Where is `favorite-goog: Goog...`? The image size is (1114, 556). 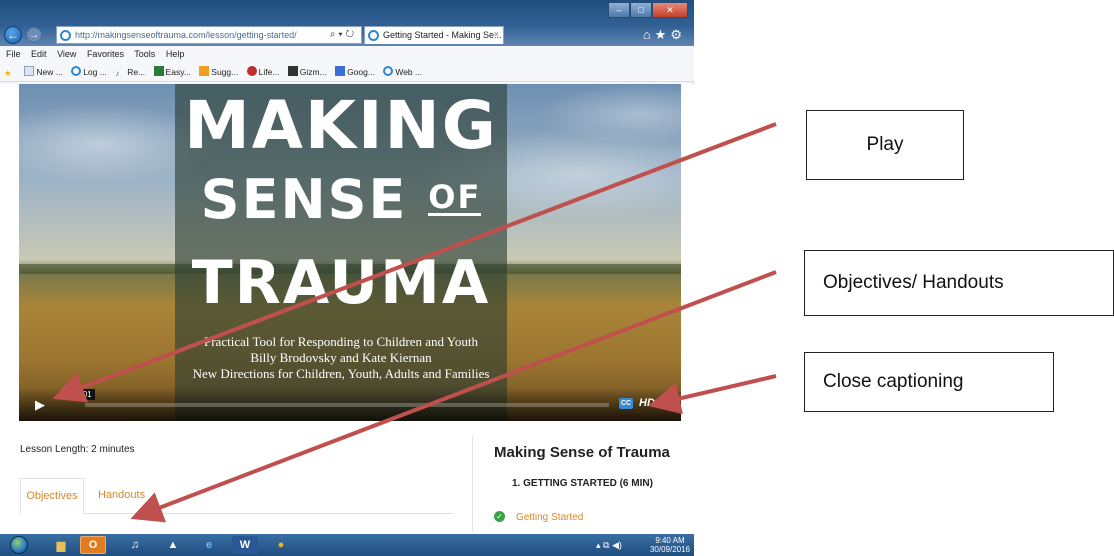
favorite-goog: Goog... is located at coordinates (355, 71).